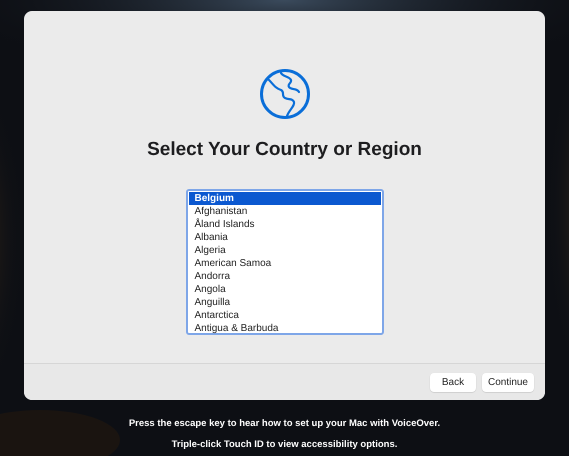 The height and width of the screenshot is (456, 569). What do you see at coordinates (284, 263) in the screenshot?
I see `country-item: American Samoa` at bounding box center [284, 263].